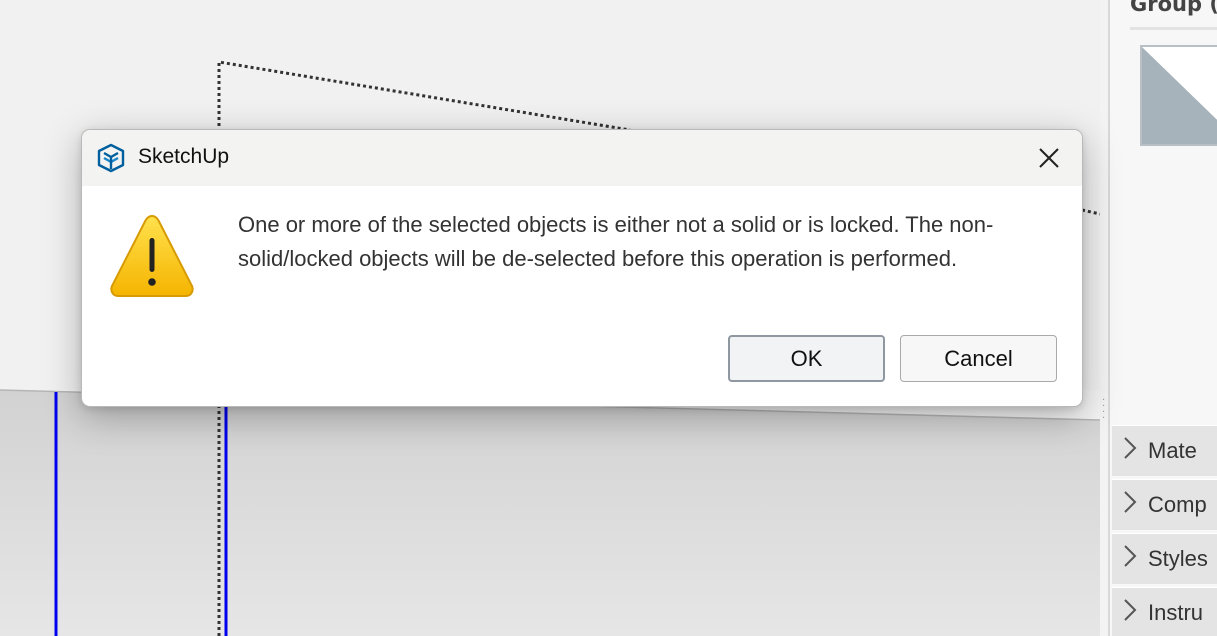 This screenshot has height=636, width=1217. I want to click on panel-label: Styles, so click(1178, 558).